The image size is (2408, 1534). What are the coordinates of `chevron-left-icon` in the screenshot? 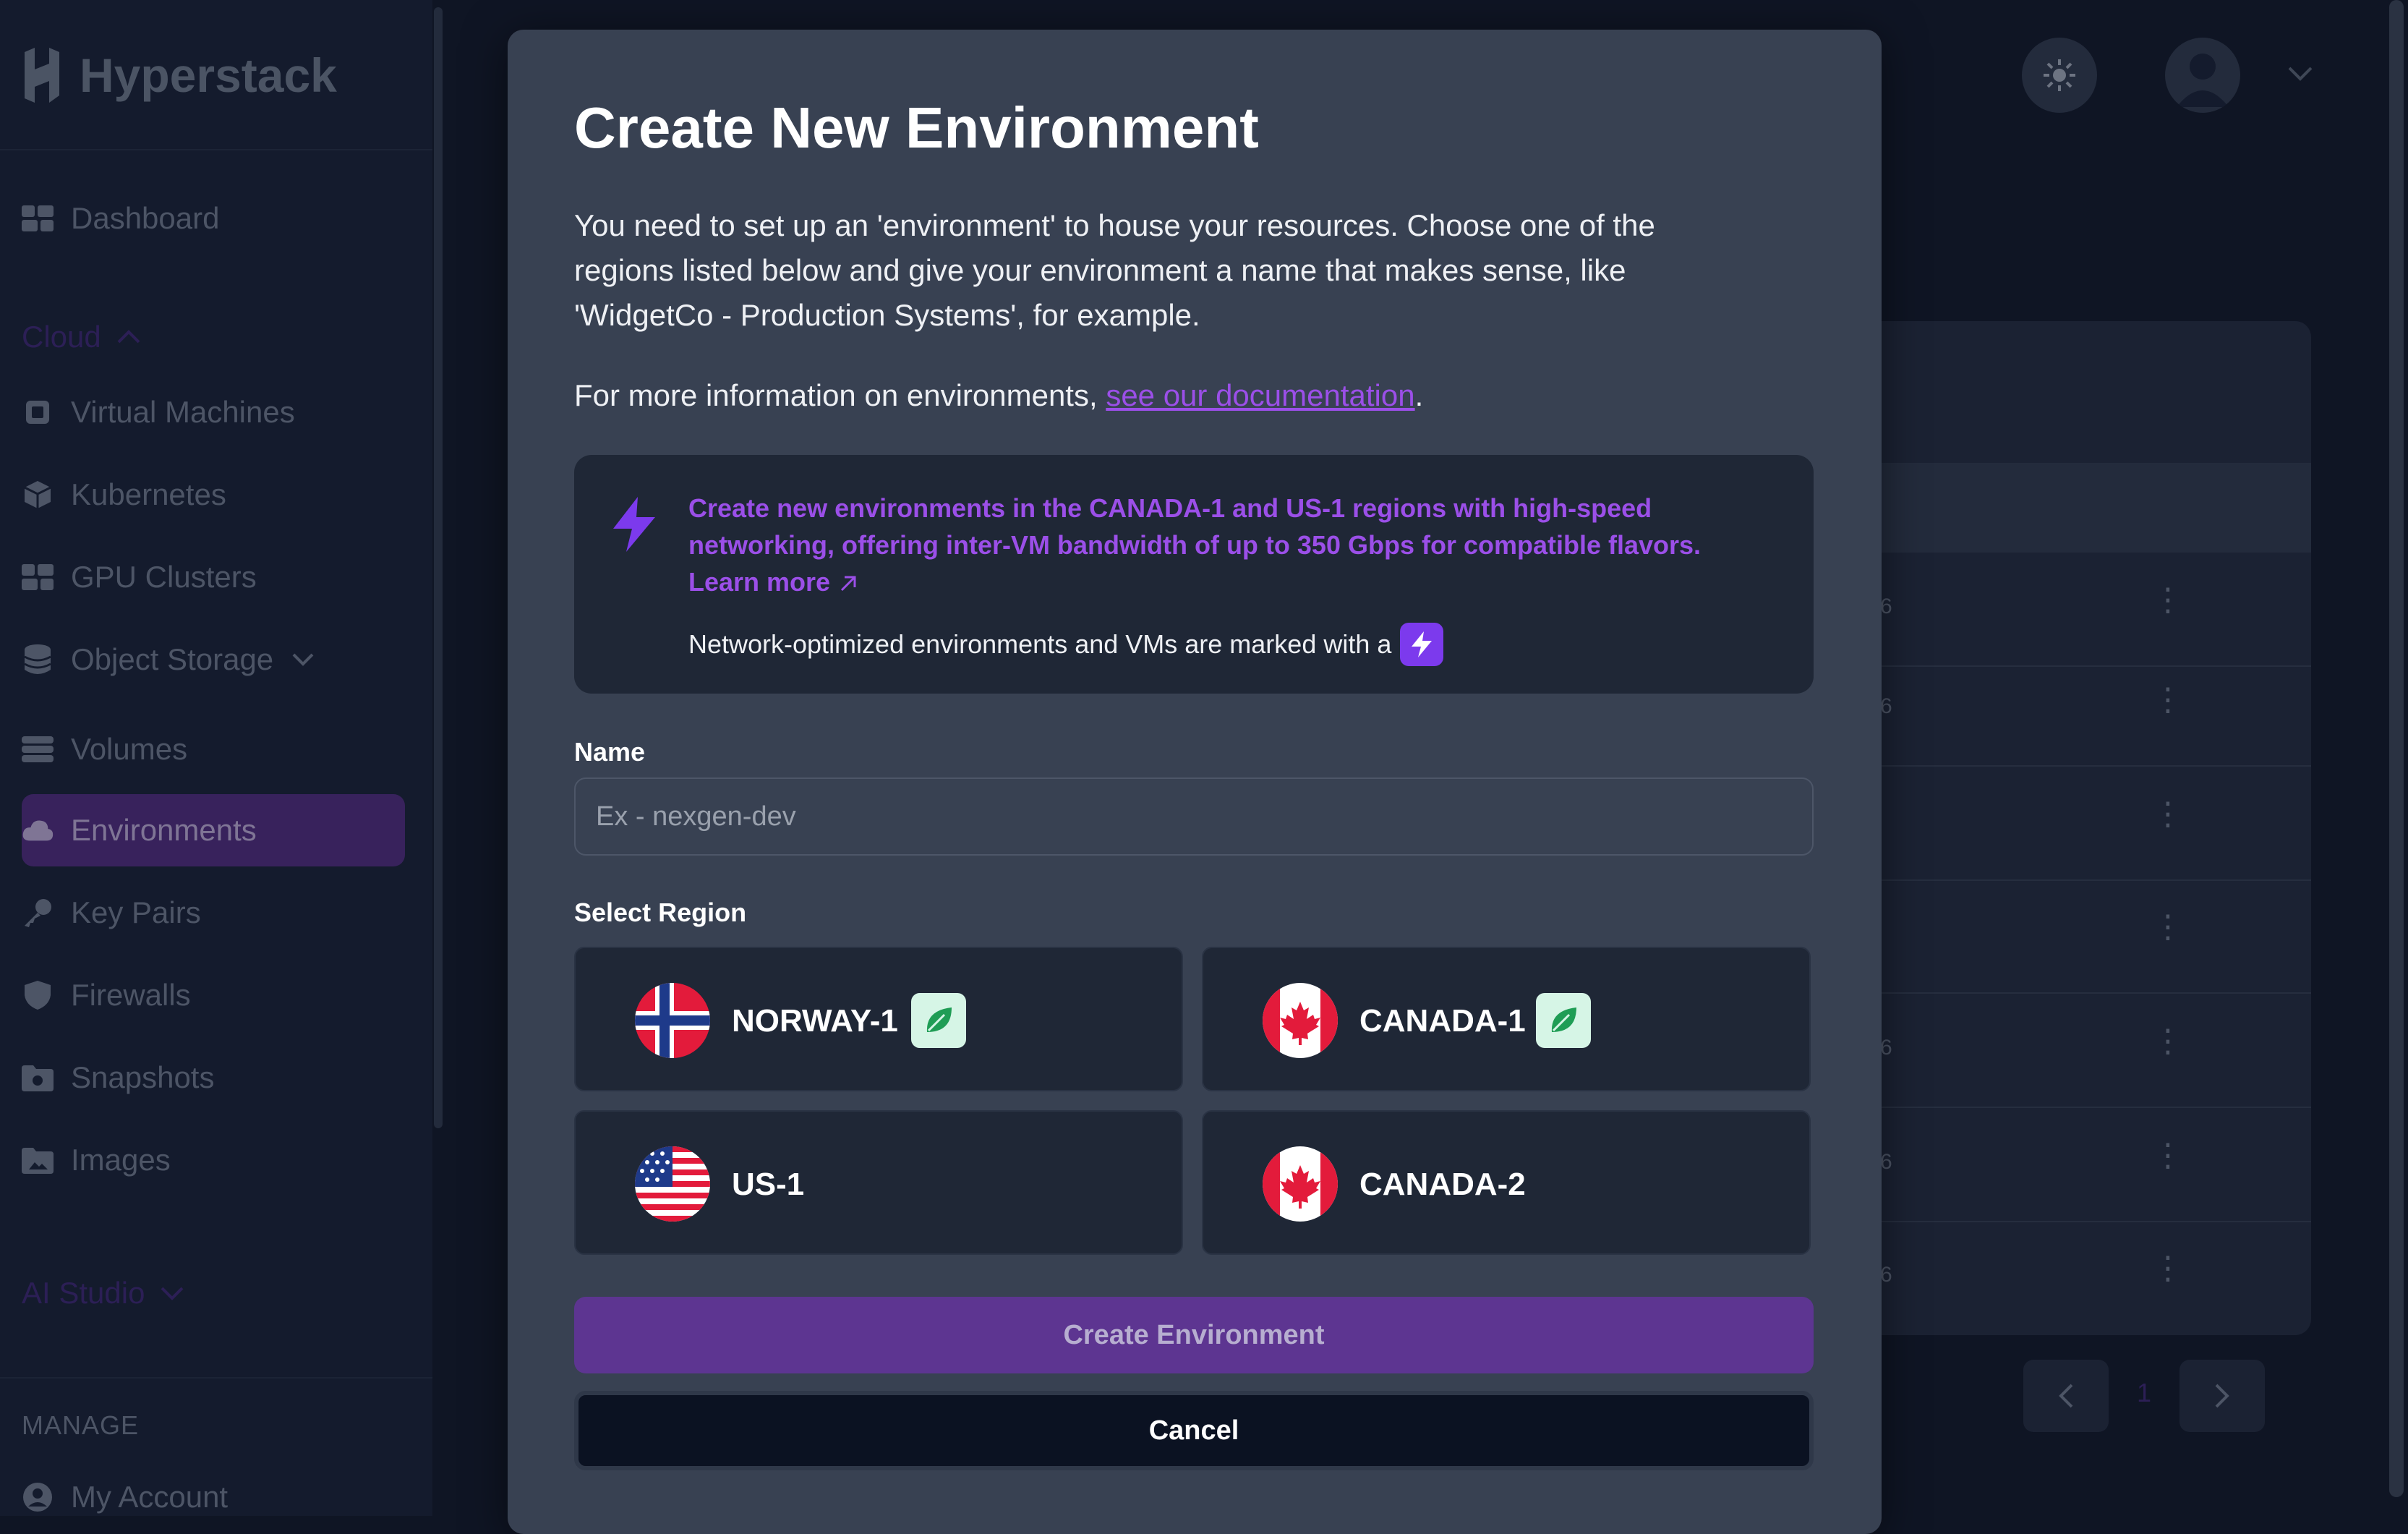 It's located at (2066, 1396).